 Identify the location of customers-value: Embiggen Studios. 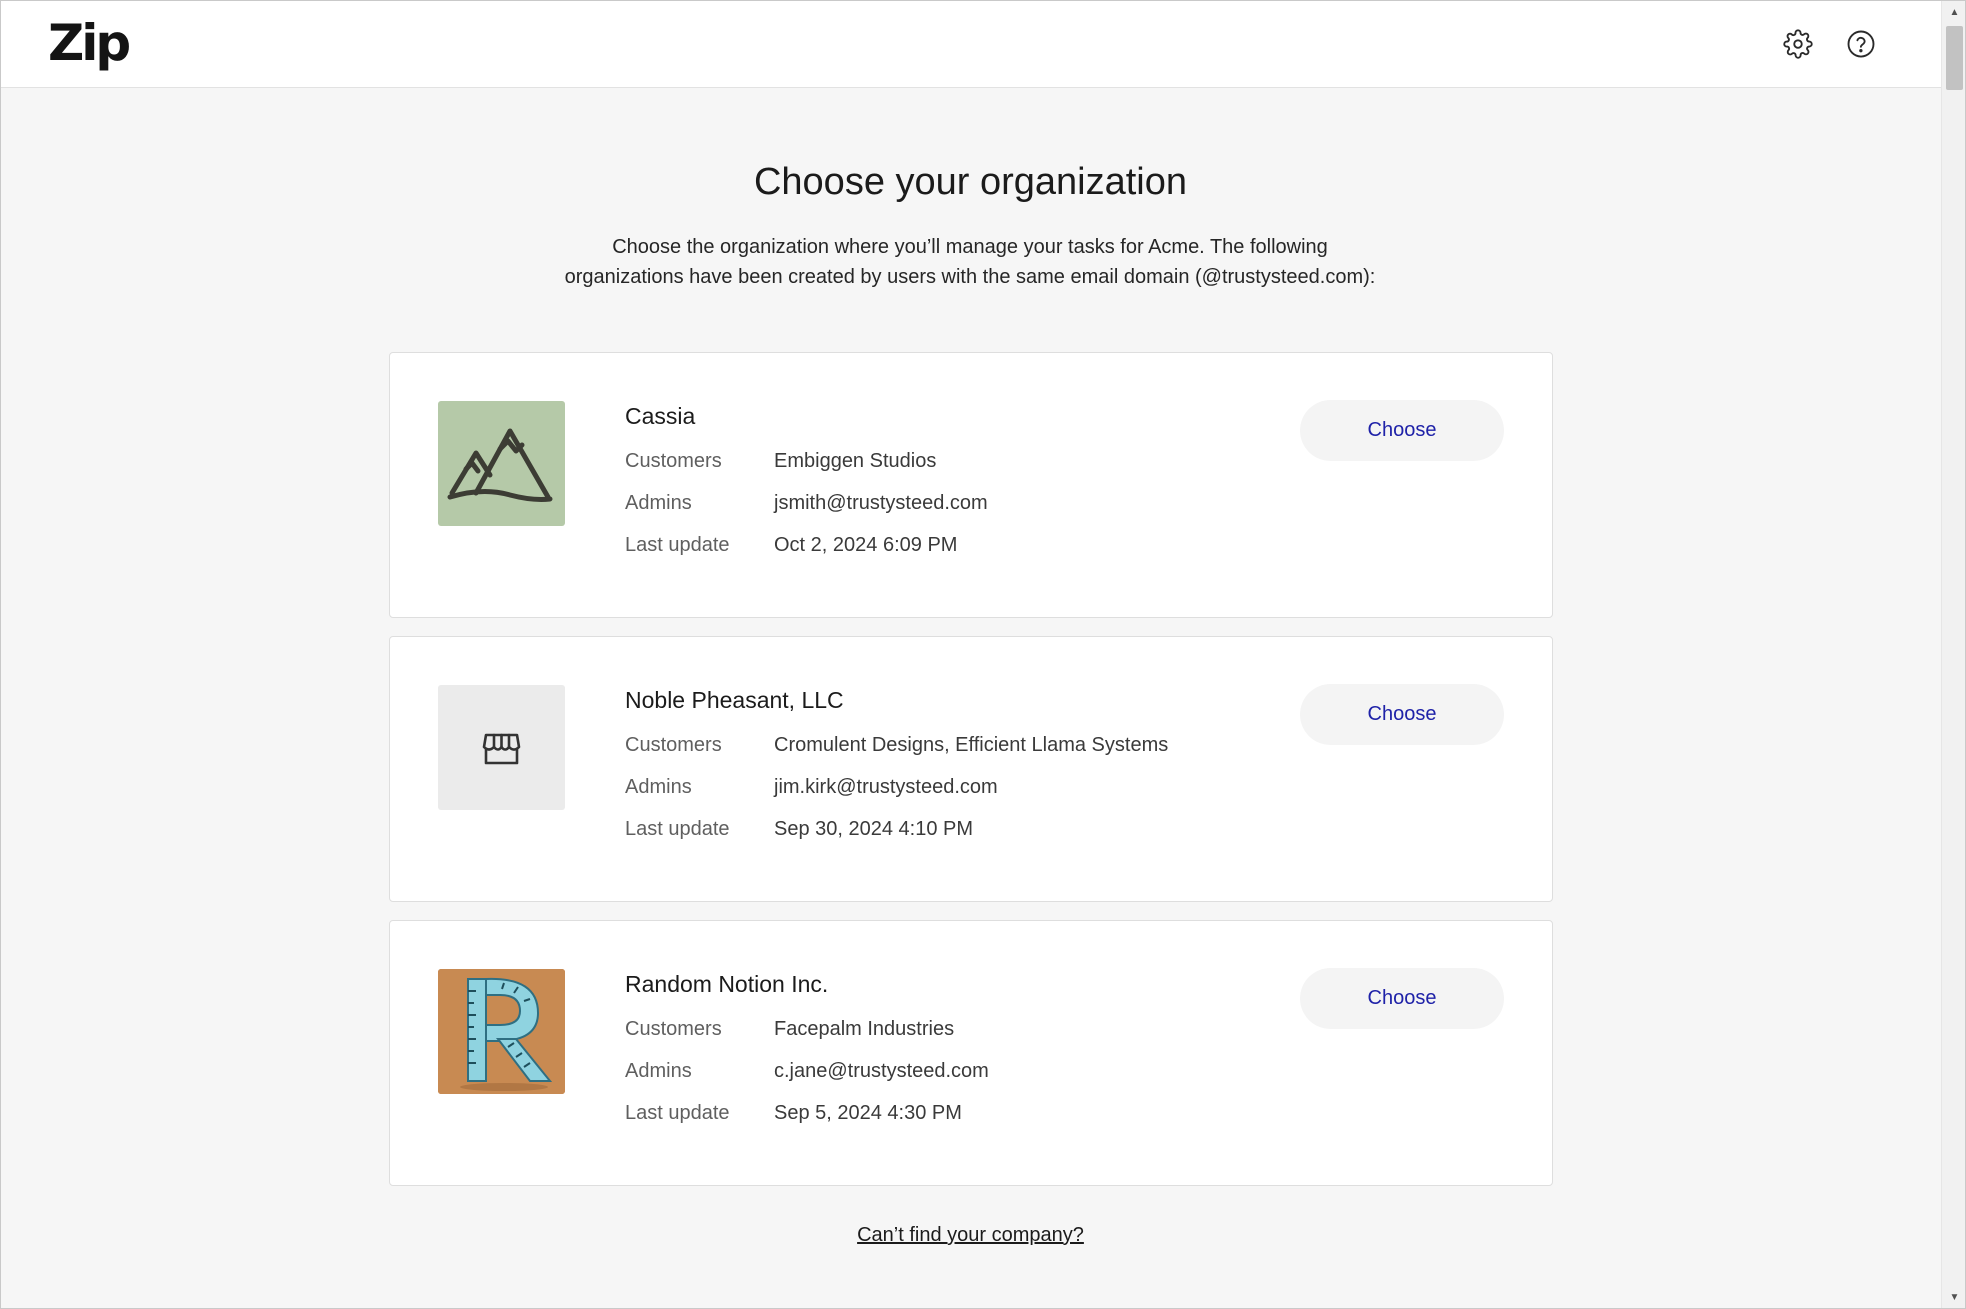
(855, 461).